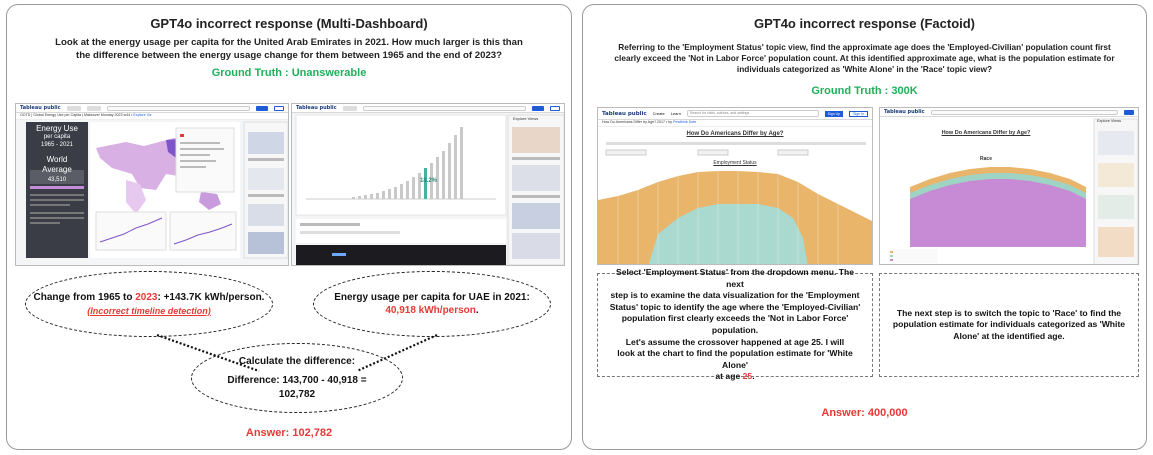  I want to click on search-input: Search for visits, authors, and settings, so click(752, 113).